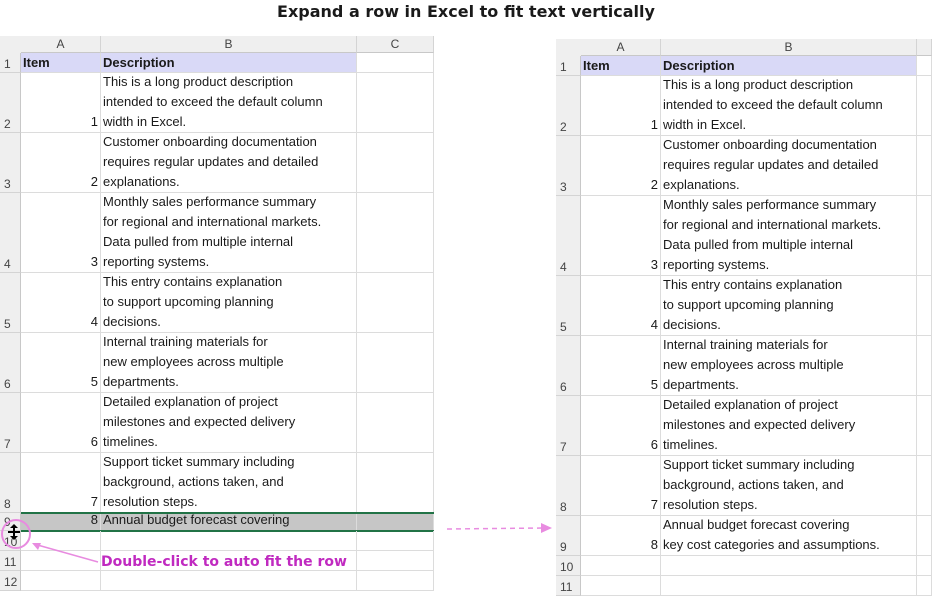 The image size is (932, 603). What do you see at coordinates (229, 522) in the screenshot?
I see `description-cell: Annual budget forecast covering` at bounding box center [229, 522].